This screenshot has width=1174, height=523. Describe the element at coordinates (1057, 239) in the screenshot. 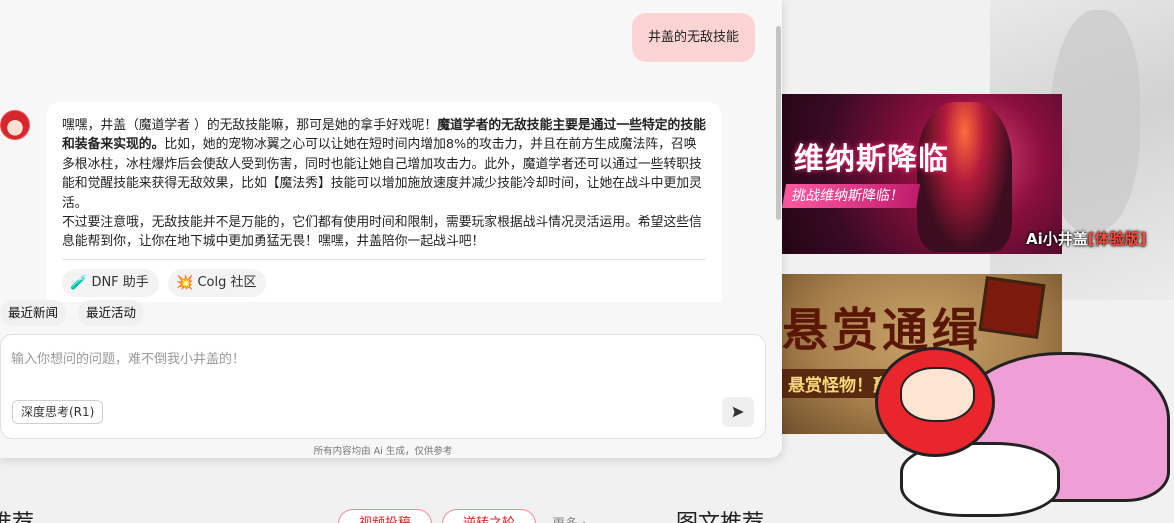

I see `watermark-name: Ai小井盖` at that location.